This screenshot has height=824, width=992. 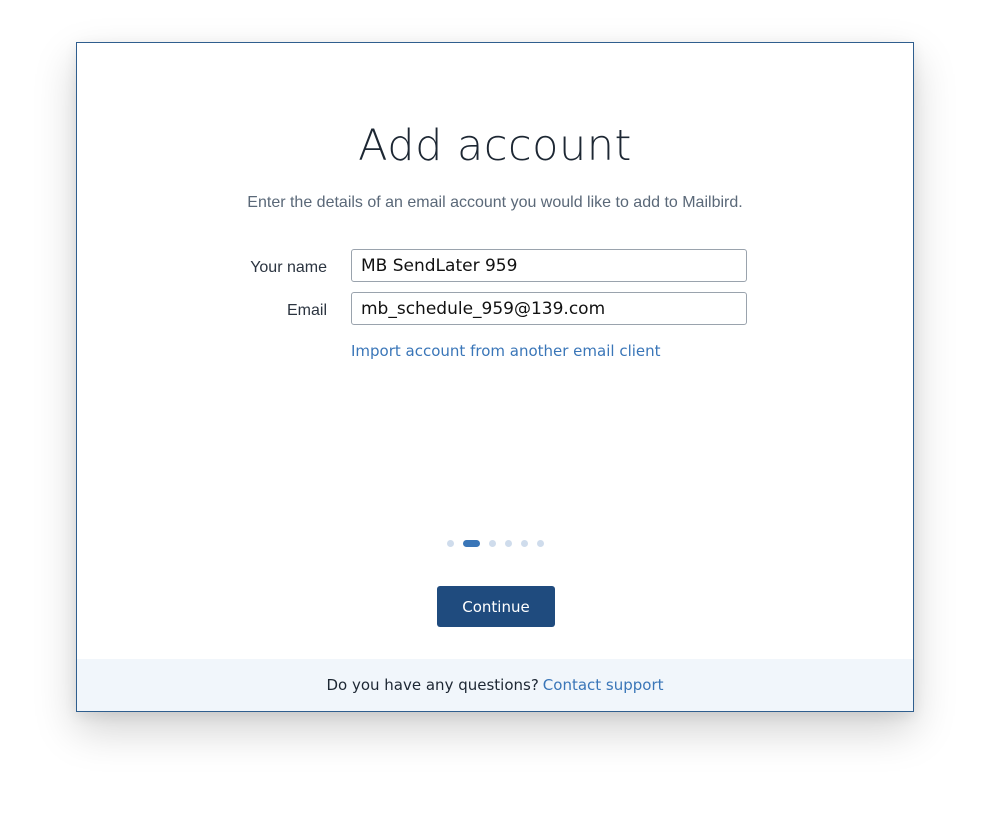 I want to click on step-dot-2-active, so click(x=471, y=543).